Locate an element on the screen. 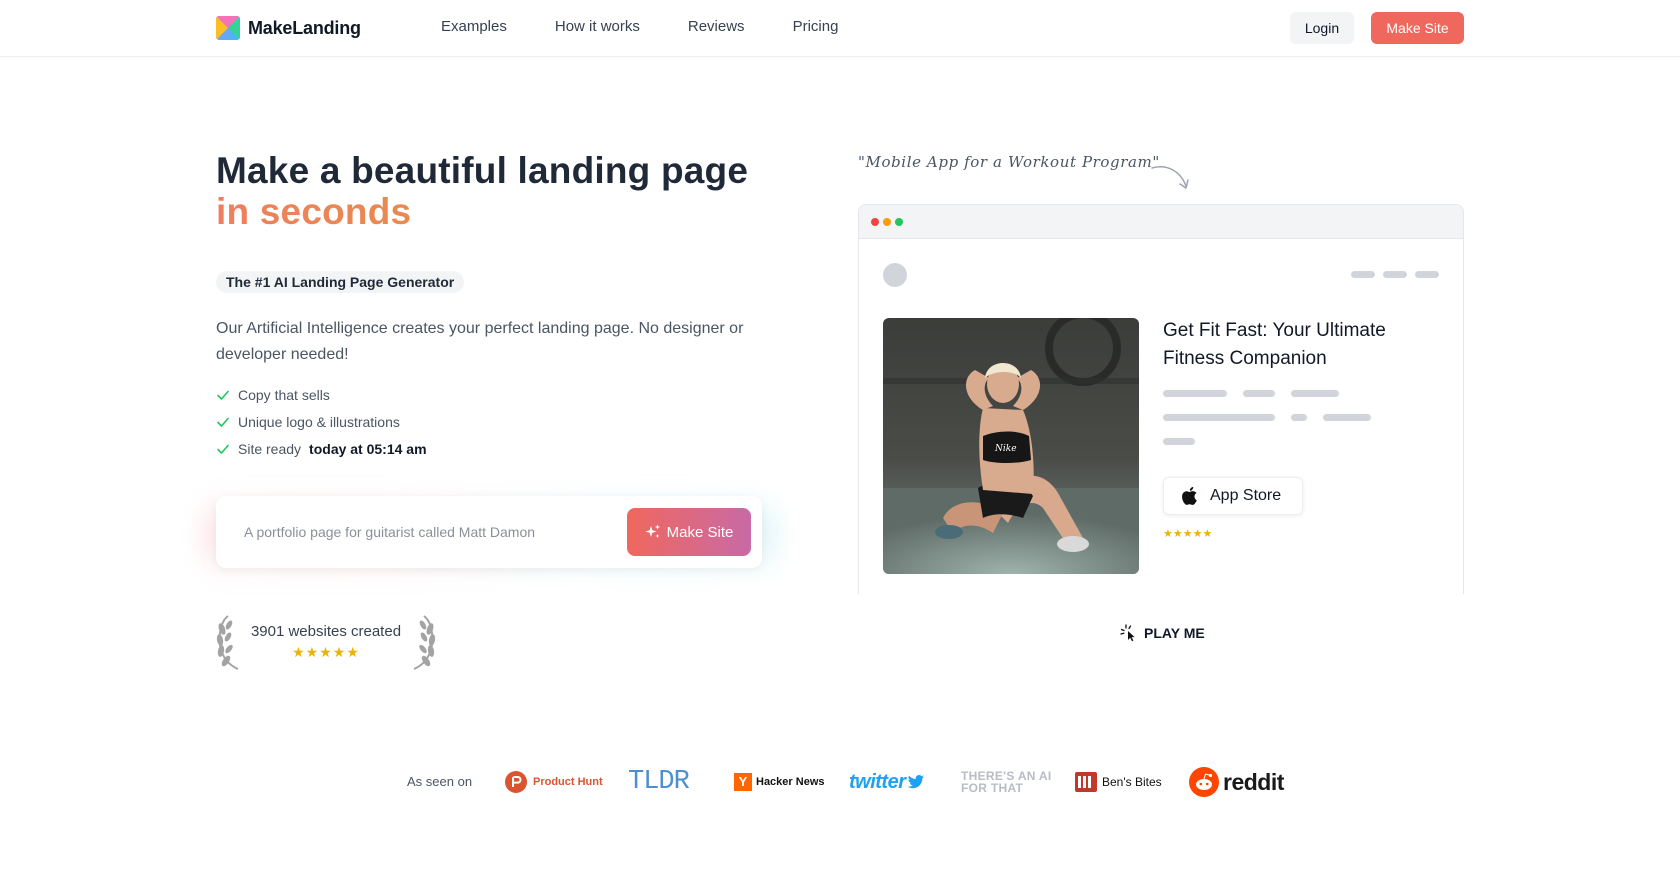 The image size is (1680, 876). sparkles-icon is located at coordinates (652, 531).